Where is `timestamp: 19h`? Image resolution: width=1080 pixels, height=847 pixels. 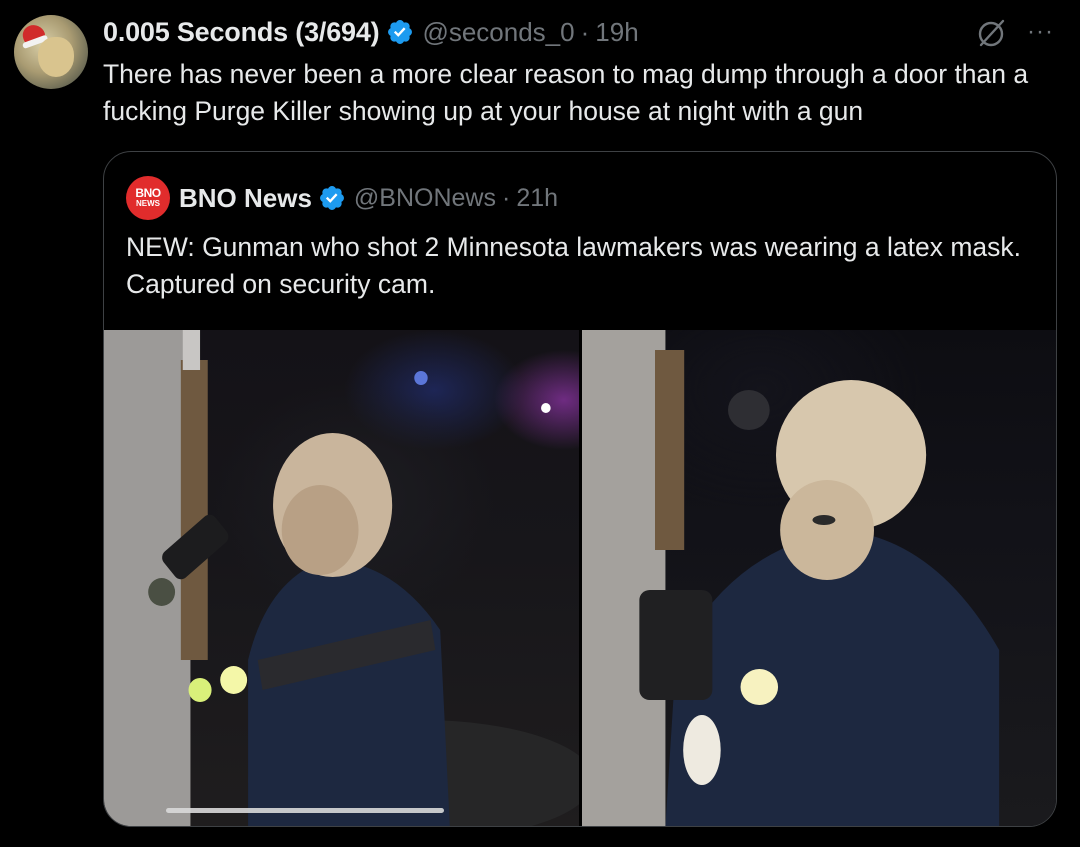
timestamp: 19h is located at coordinates (616, 32).